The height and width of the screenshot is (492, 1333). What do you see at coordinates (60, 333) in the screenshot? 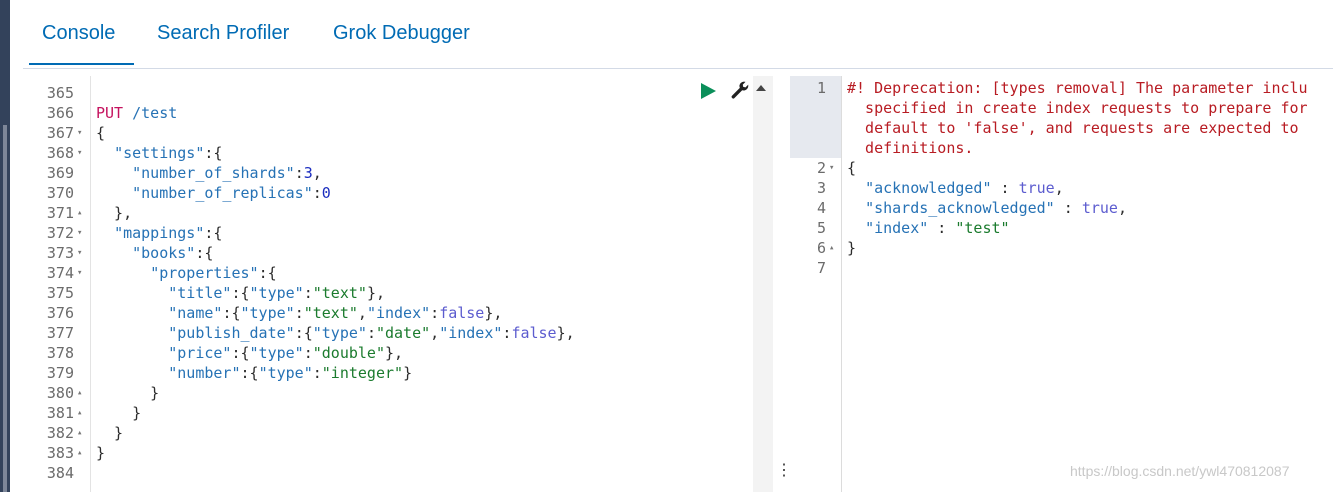
I see `line-number: 377` at bounding box center [60, 333].